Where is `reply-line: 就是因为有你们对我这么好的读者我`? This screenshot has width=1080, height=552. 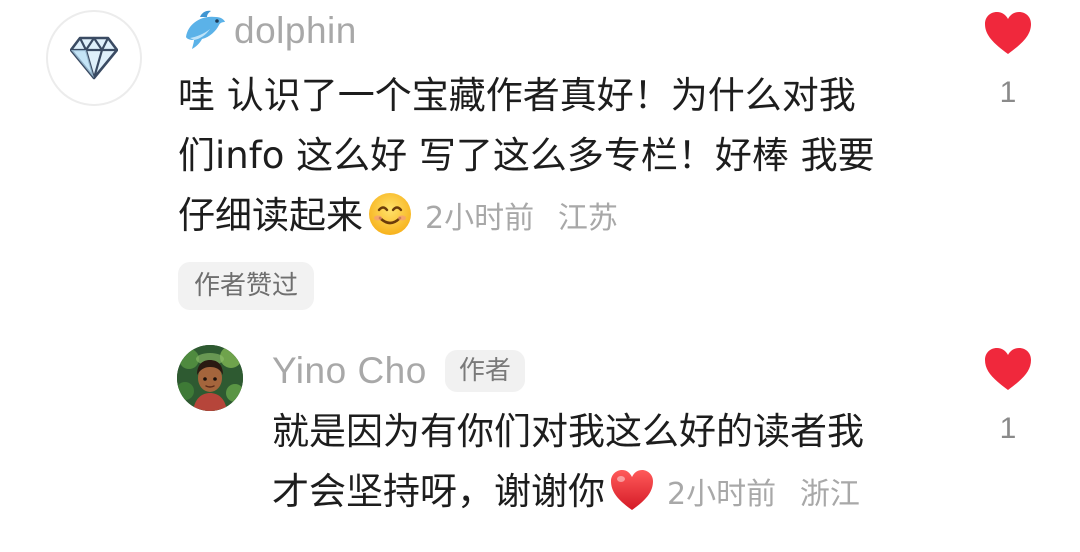 reply-line: 就是因为有你们对我这么好的读者我 is located at coordinates (568, 431).